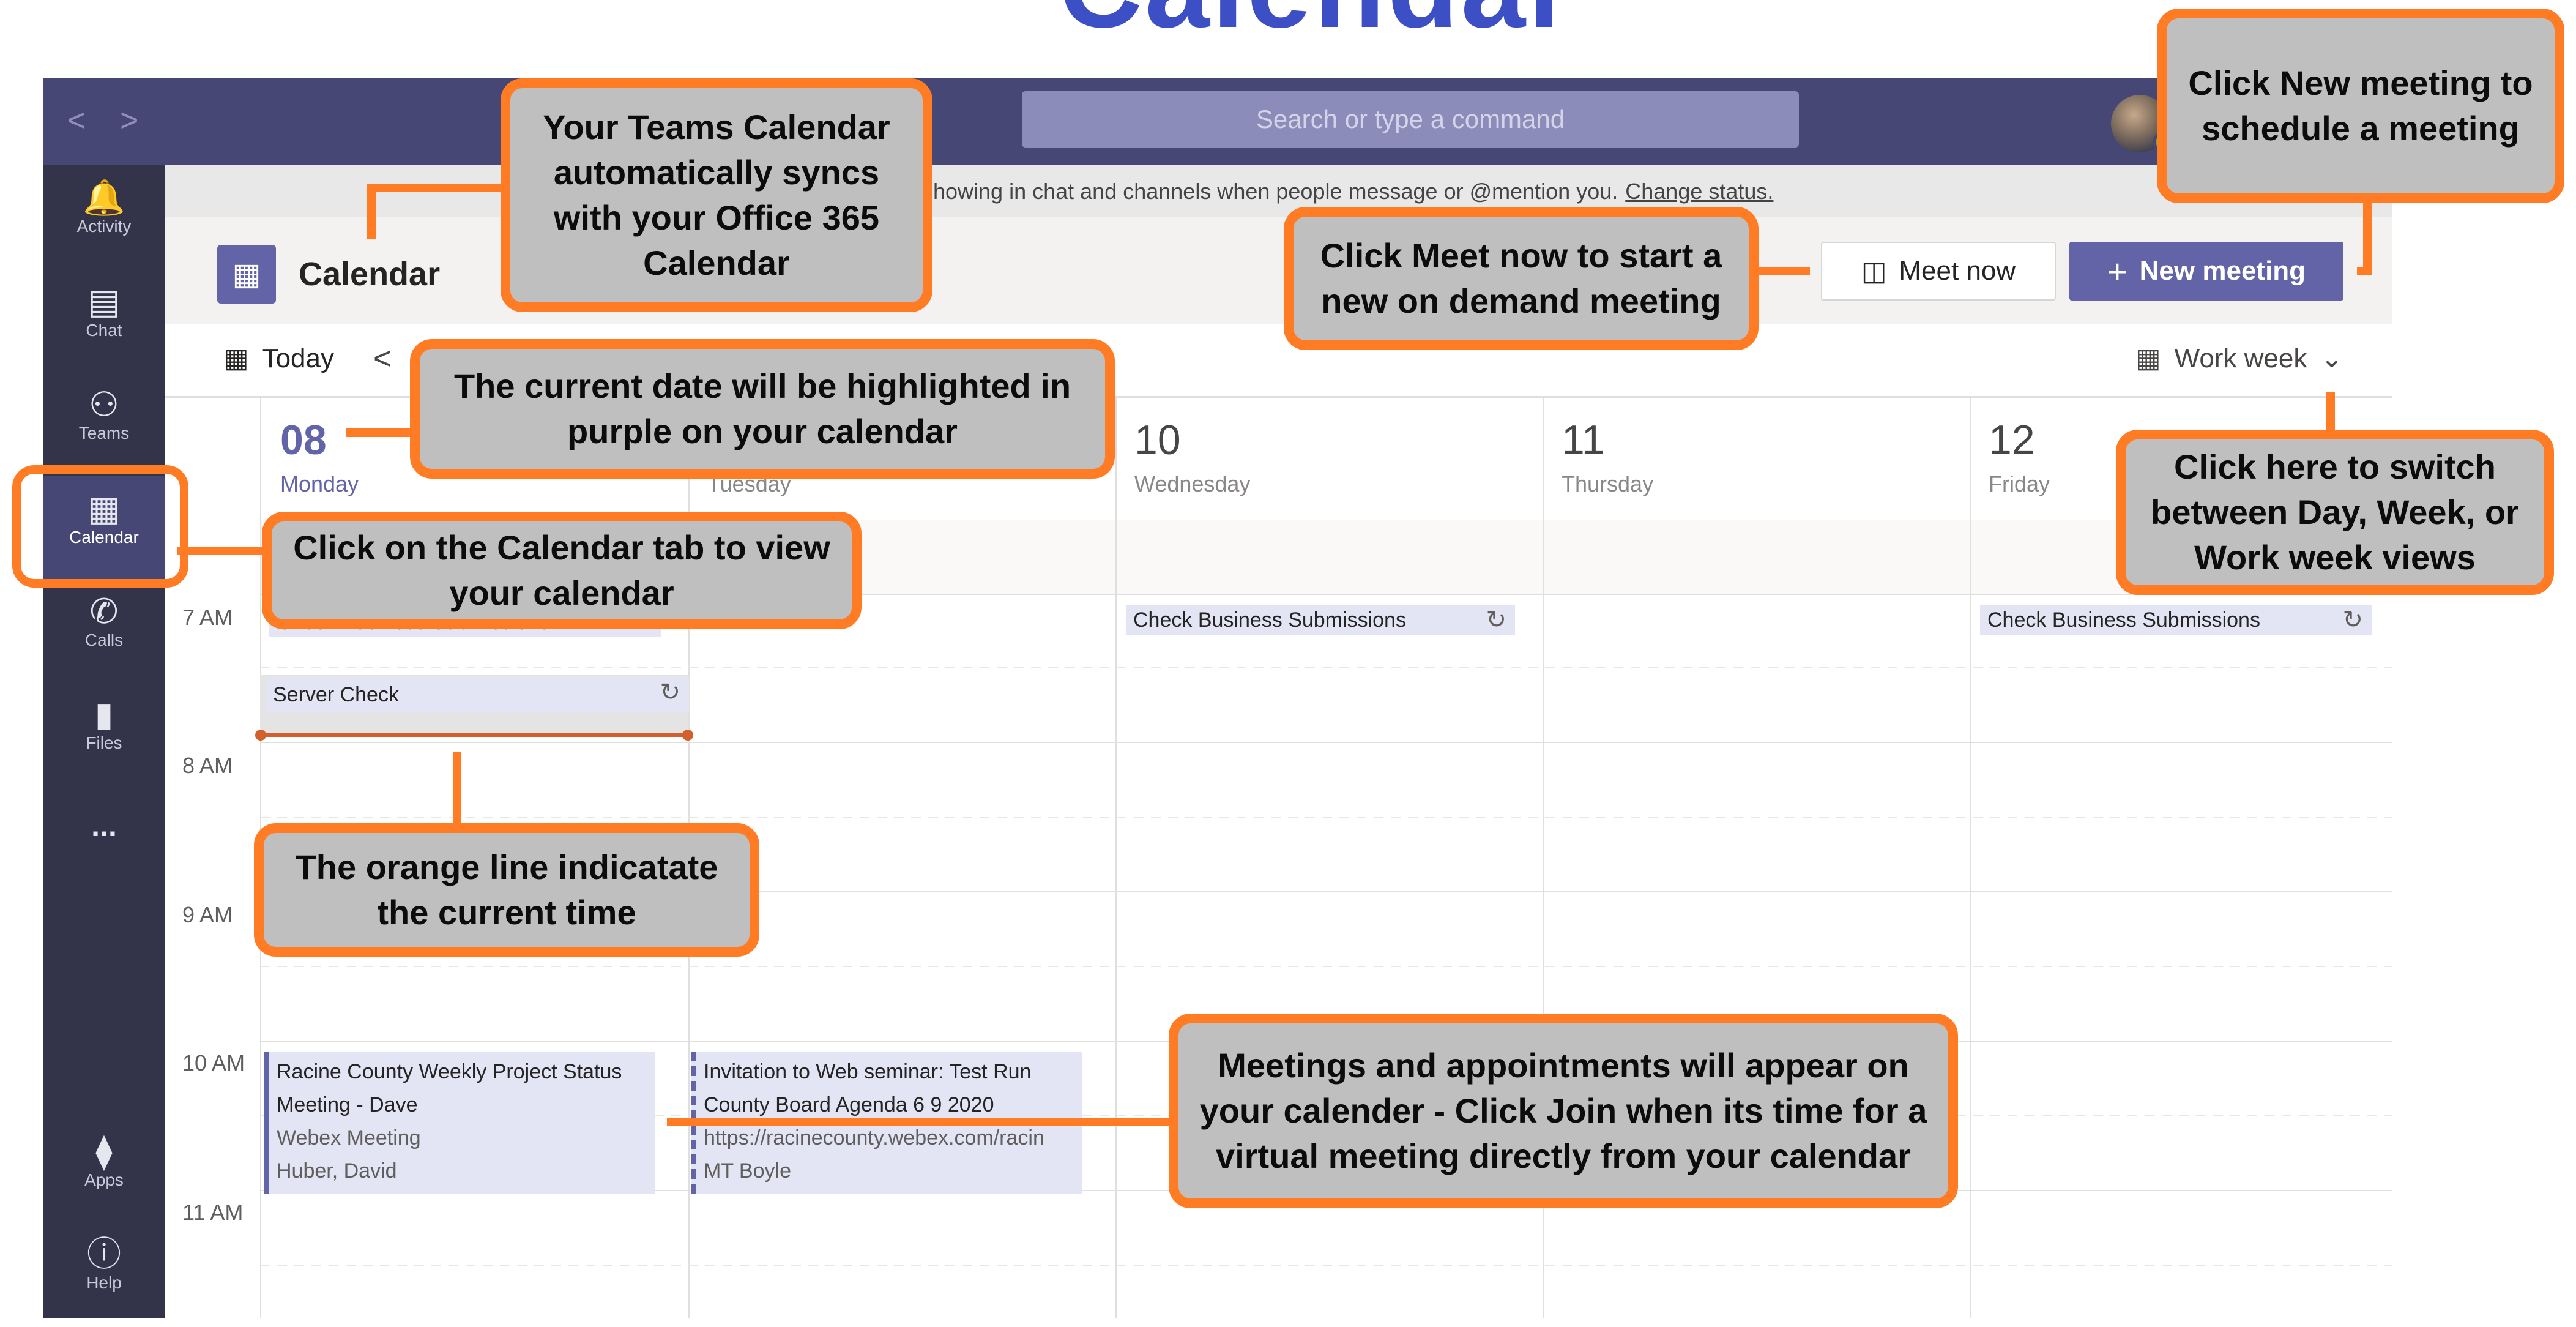 The image size is (2576, 1327). Describe the element at coordinates (370, 274) in the screenshot. I see `page-title: Calendar` at that location.